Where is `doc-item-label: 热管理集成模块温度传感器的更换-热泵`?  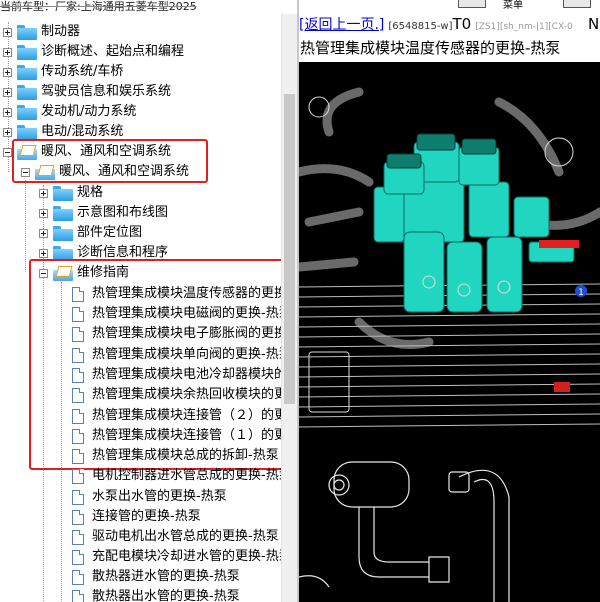
doc-item-label: 热管理集成模块温度传感器的更换-热泵 is located at coordinates (194, 293).